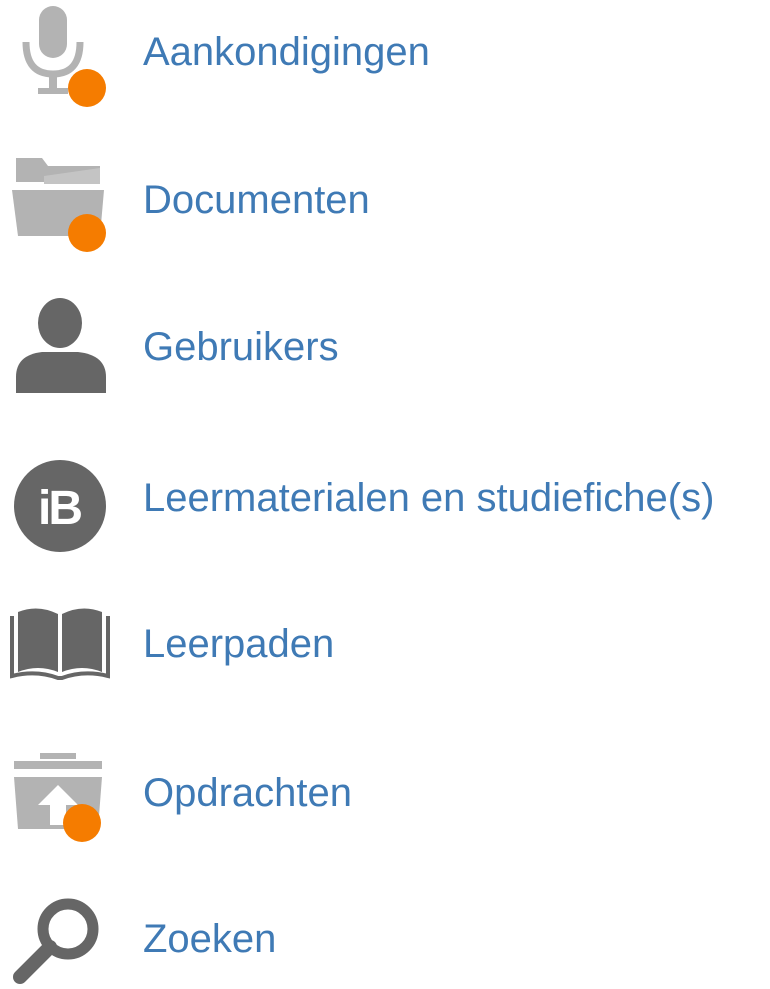 The image size is (770, 989). I want to click on menu-item-label: Opdrachten, so click(248, 793).